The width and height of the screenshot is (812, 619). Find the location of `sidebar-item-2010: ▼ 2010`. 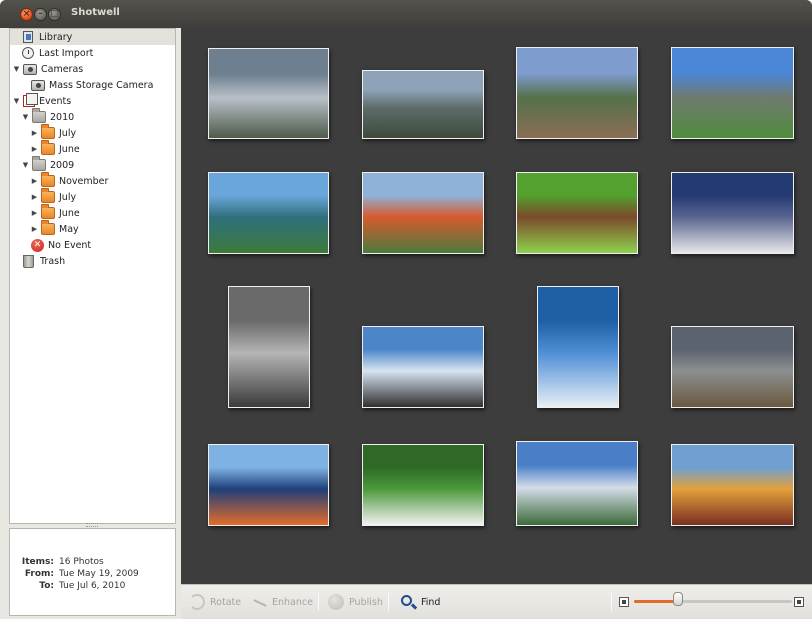

sidebar-item-2010: ▼ 2010 is located at coordinates (42, 116).